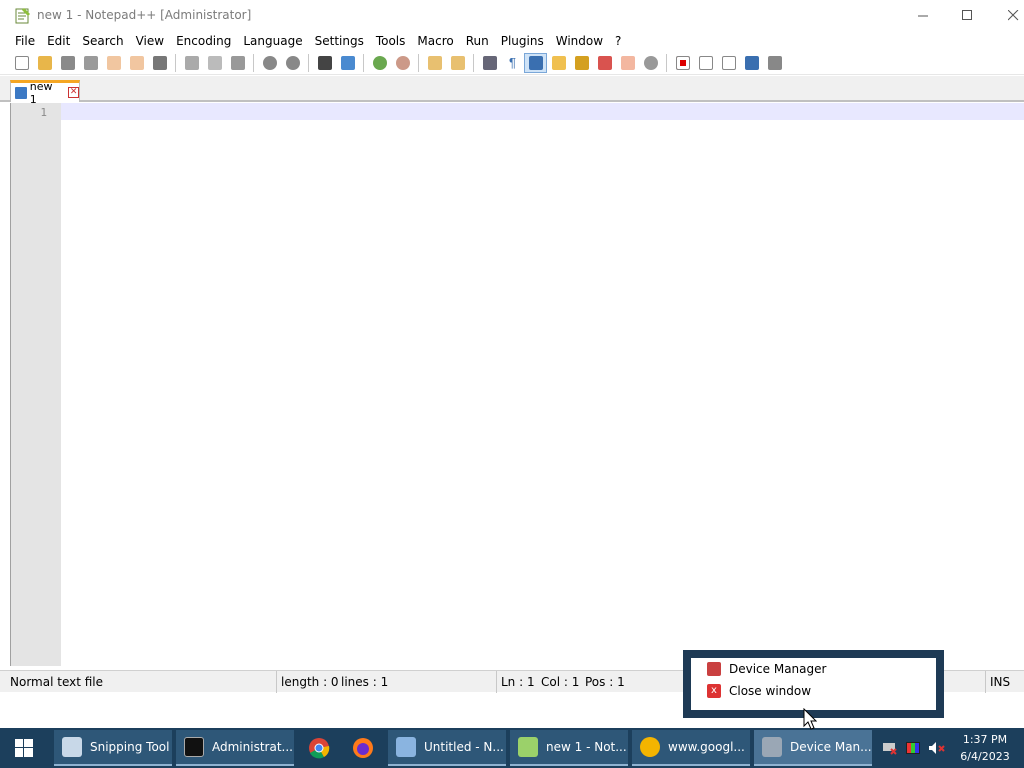 The height and width of the screenshot is (768, 1024). What do you see at coordinates (391, 41) in the screenshot?
I see `menu-tools: Tools` at bounding box center [391, 41].